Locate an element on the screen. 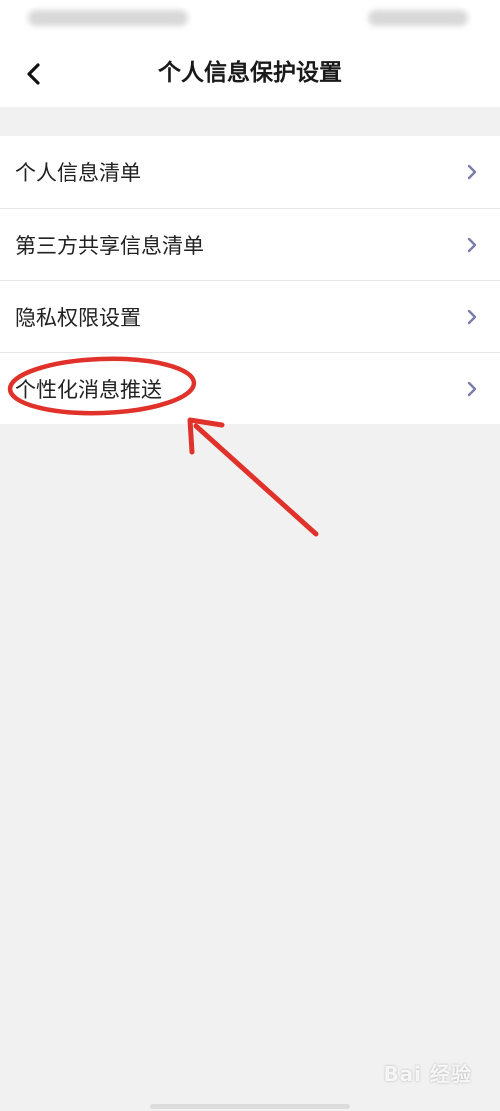 The width and height of the screenshot is (500, 1111). header: 个人信息保护设置 is located at coordinates (250, 73).